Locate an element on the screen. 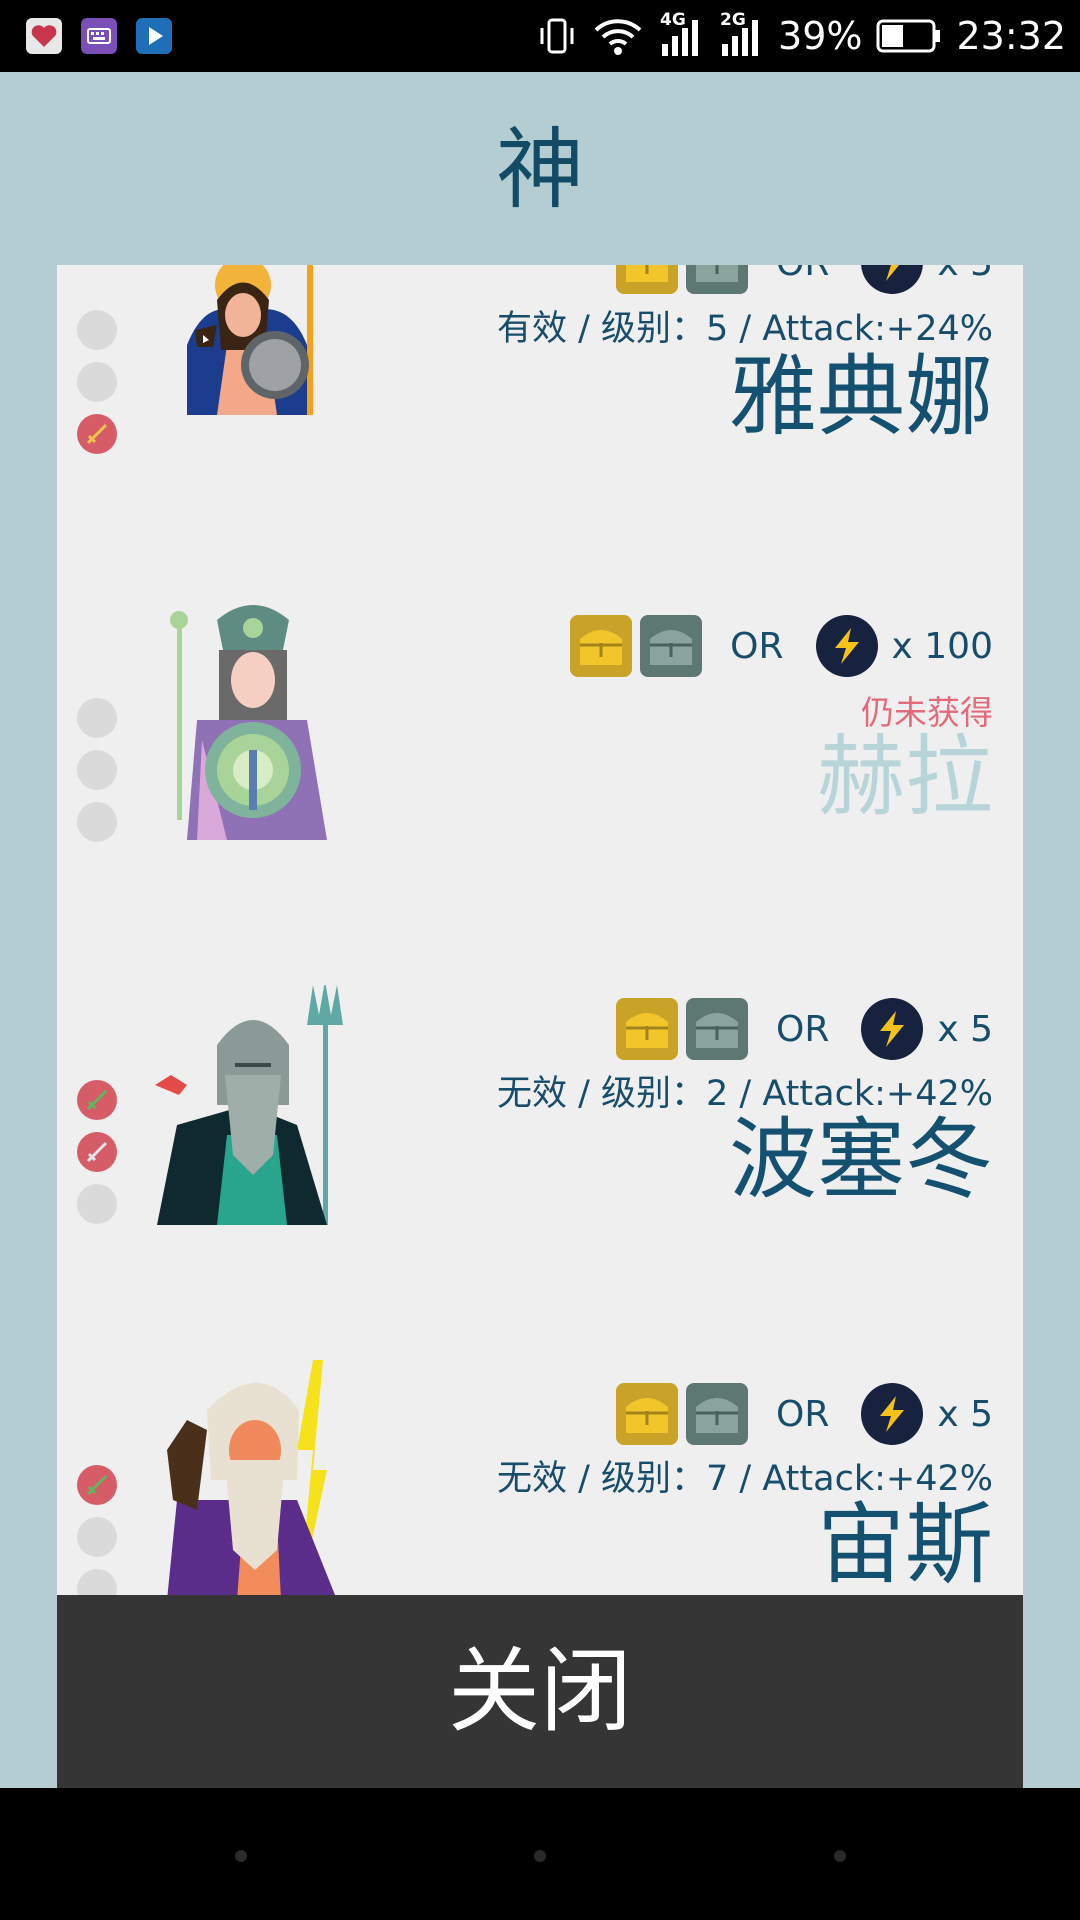 The height and width of the screenshot is (1920, 1080). keyboard-app-icon is located at coordinates (99, 36).